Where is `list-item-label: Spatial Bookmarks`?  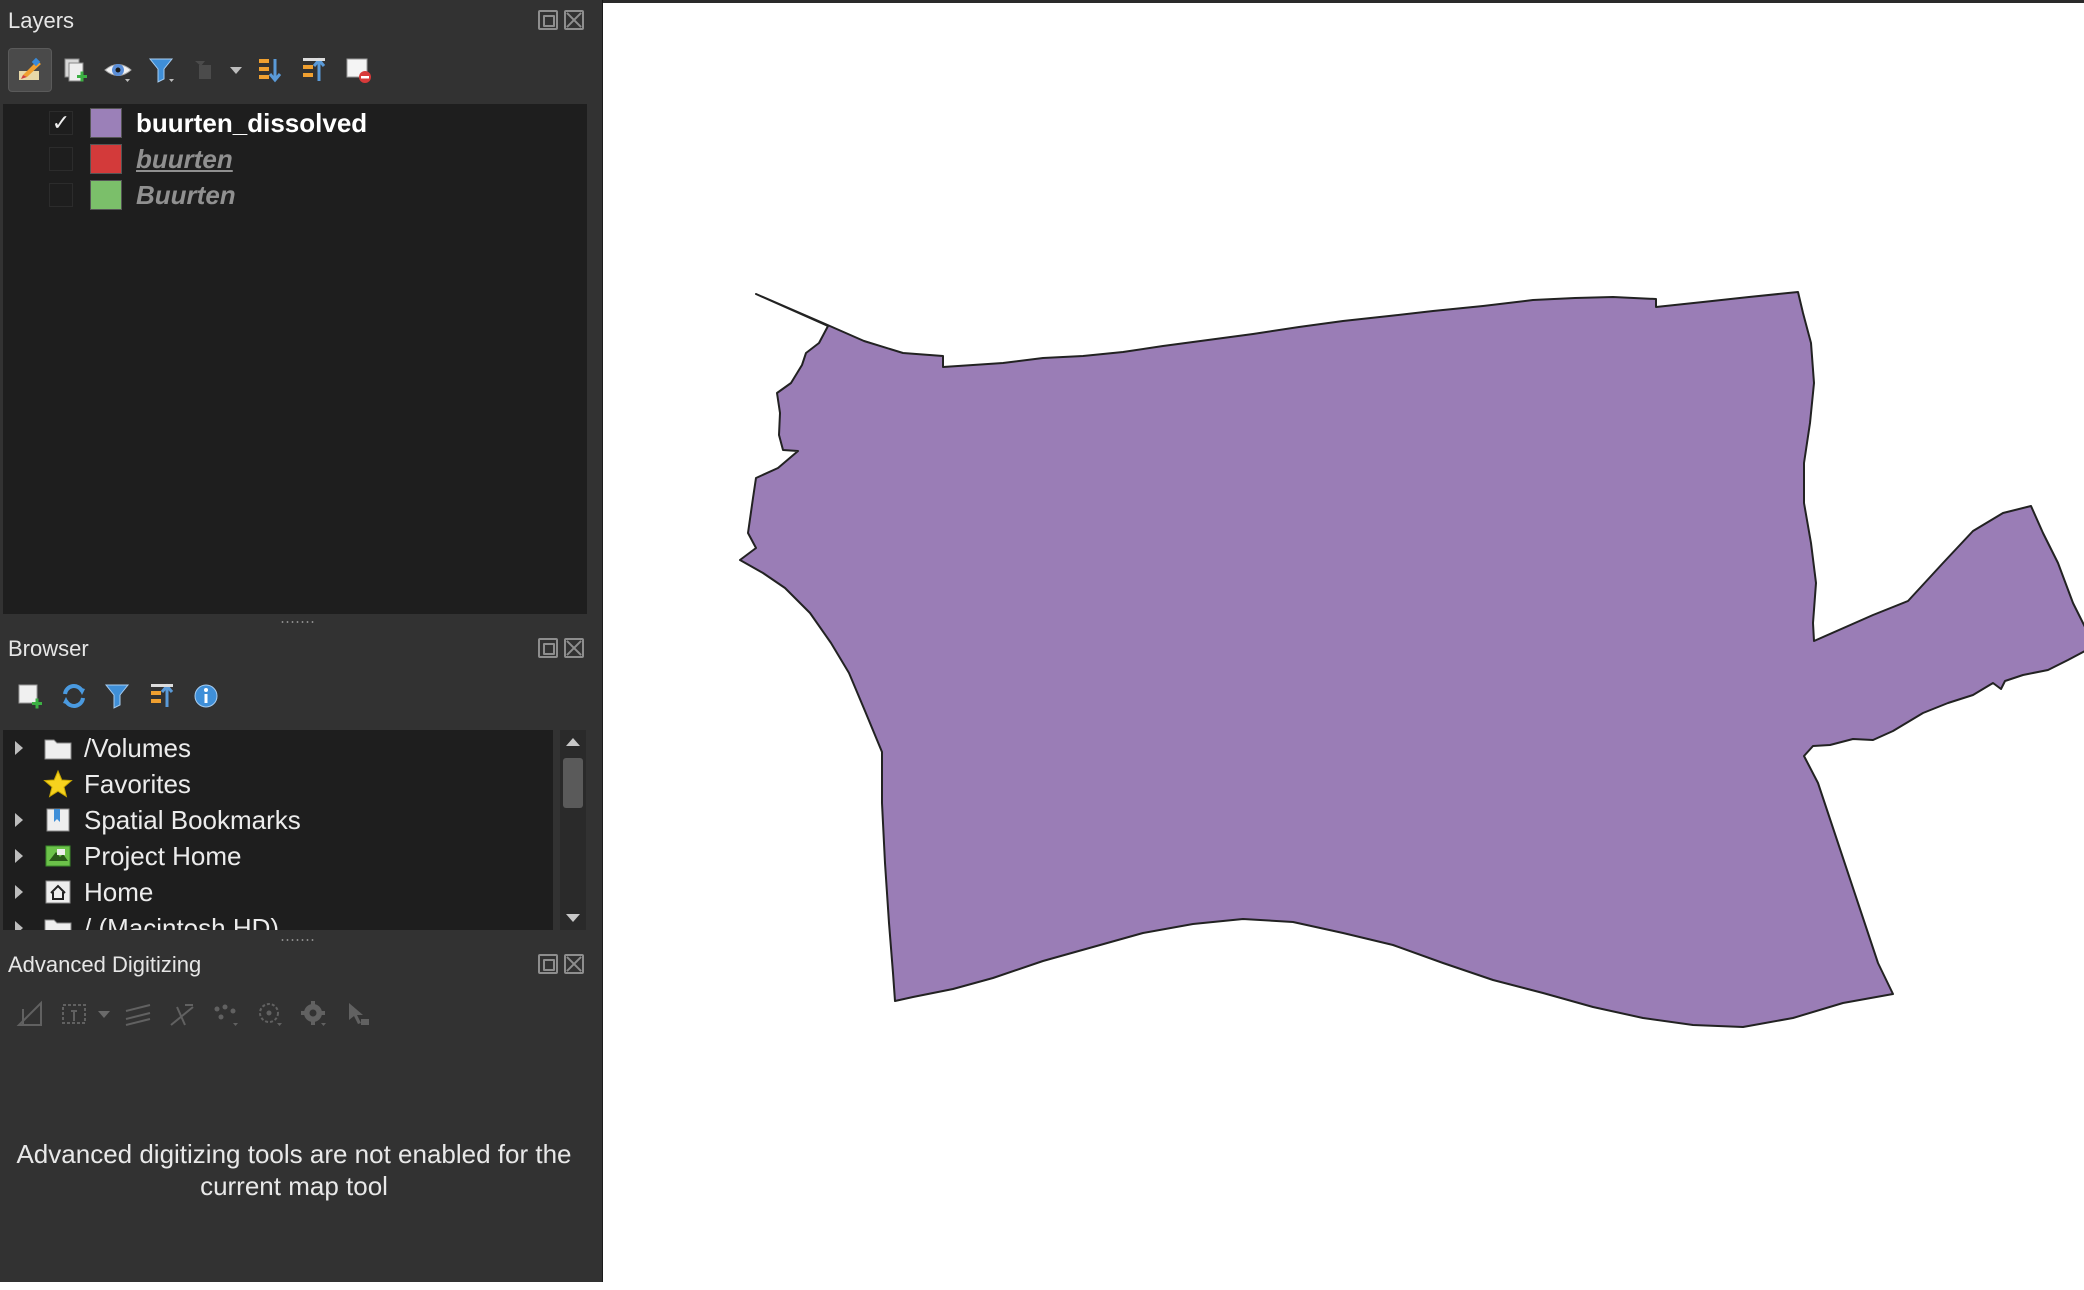 list-item-label: Spatial Bookmarks is located at coordinates (192, 819).